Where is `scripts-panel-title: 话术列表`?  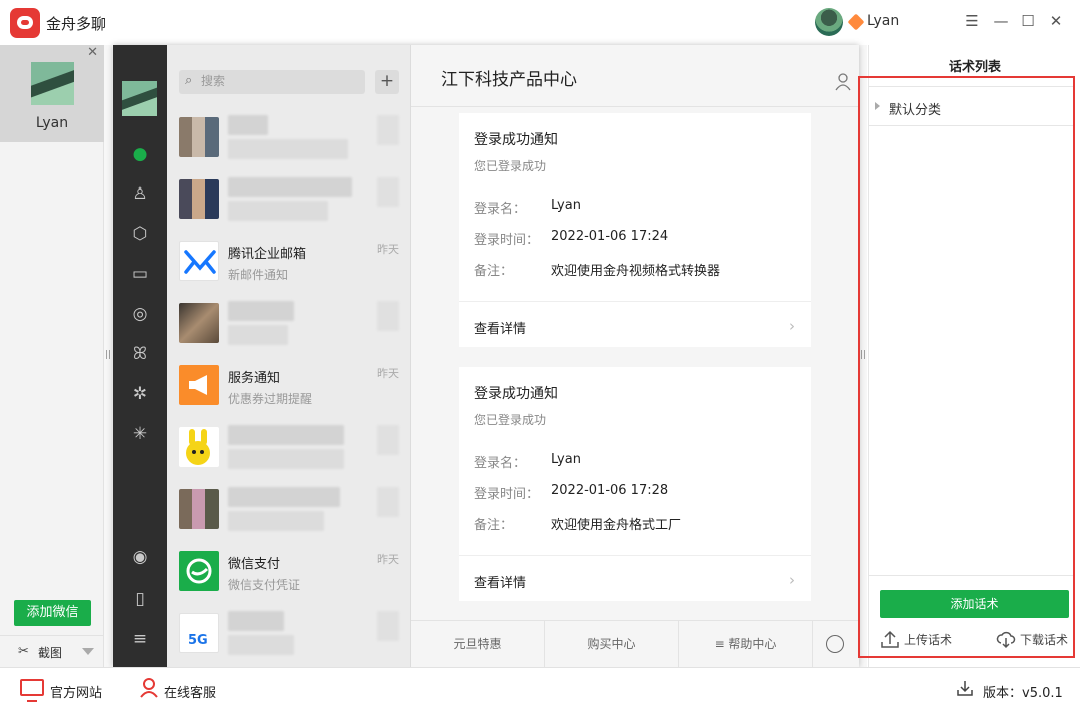
scripts-panel-title: 话术列表 is located at coordinates (974, 67).